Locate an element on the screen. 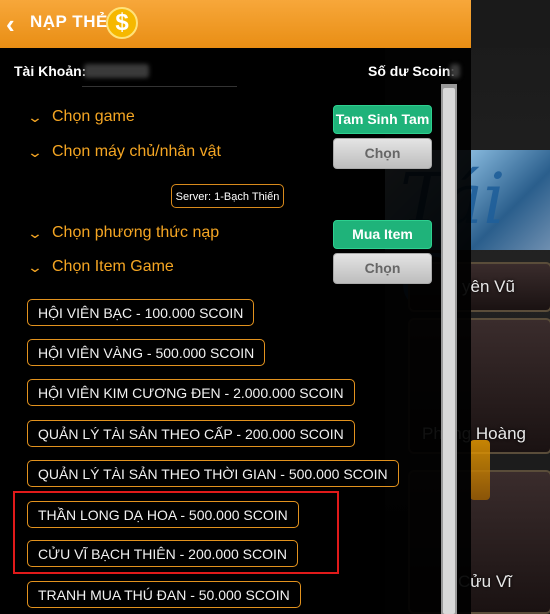  select-method-row: ⌄ Chọn phương thức nạp is located at coordinates (123, 233).